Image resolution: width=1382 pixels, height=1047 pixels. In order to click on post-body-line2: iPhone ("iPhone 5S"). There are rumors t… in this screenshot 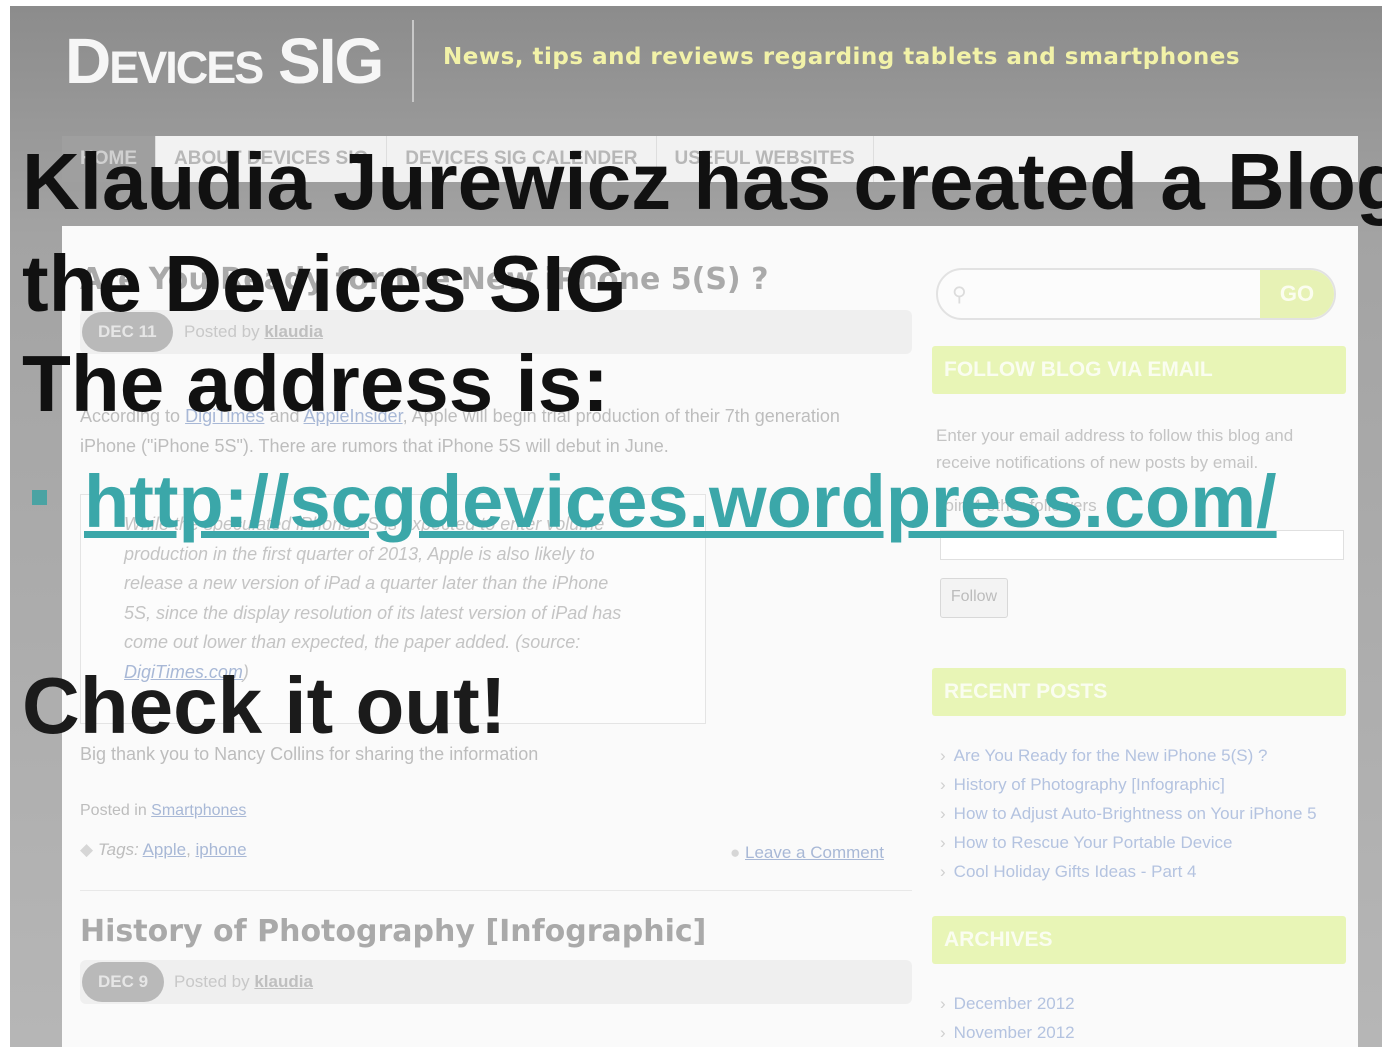, I will do `click(374, 446)`.